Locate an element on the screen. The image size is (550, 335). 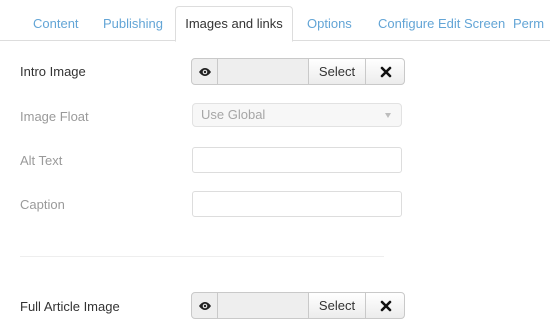
intro-image-label: Intro Image is located at coordinates (53, 71).